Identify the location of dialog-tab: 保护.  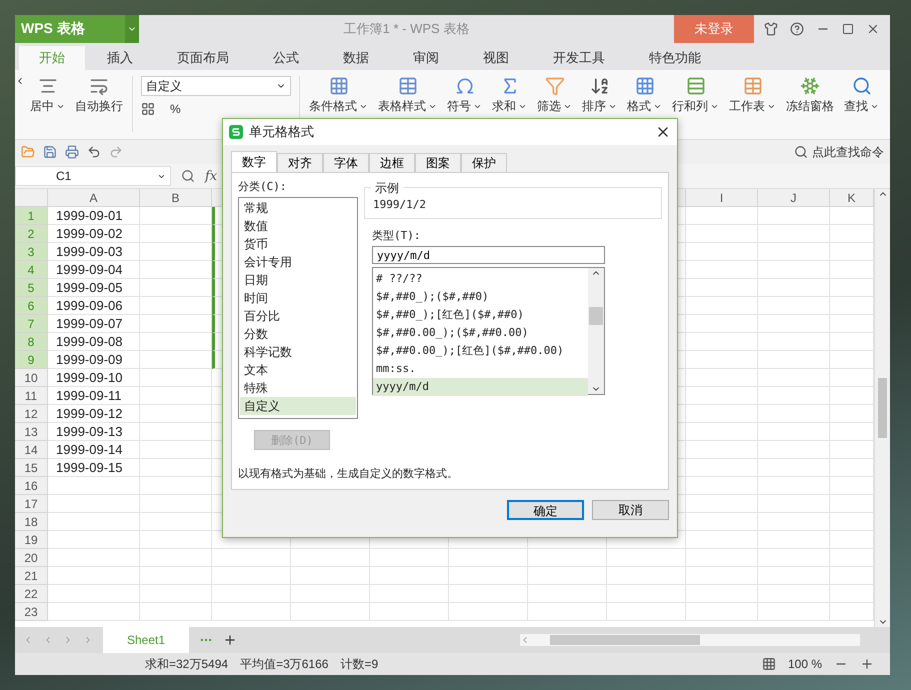
(484, 162).